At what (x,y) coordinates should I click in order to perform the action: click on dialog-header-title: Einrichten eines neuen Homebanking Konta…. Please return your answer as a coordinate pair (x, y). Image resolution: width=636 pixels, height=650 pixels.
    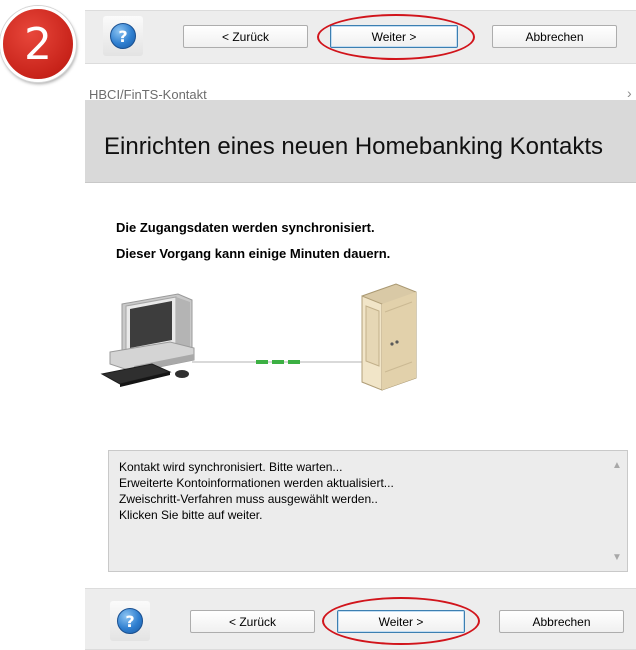
    Looking at the image, I should click on (353, 146).